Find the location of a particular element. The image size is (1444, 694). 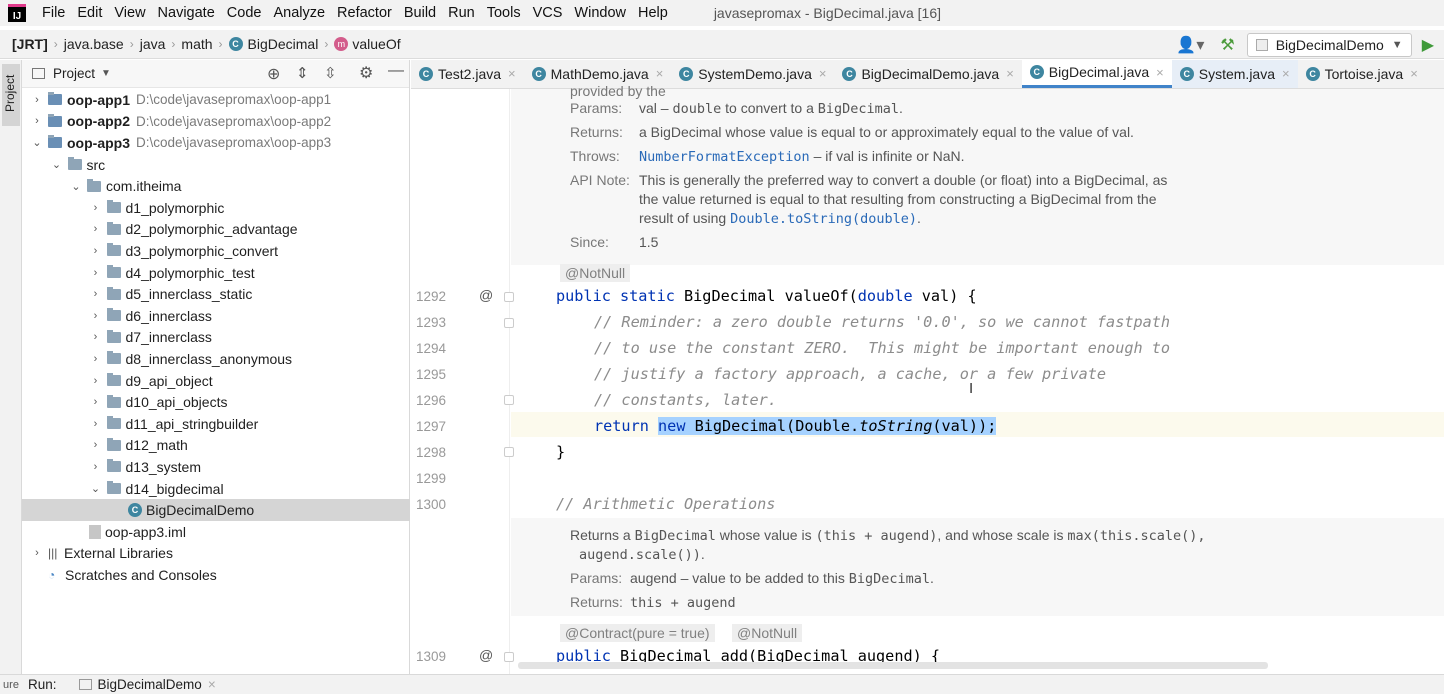

tree-item-d10-api-objects: › d10_api_objects is located at coordinates (216, 402).